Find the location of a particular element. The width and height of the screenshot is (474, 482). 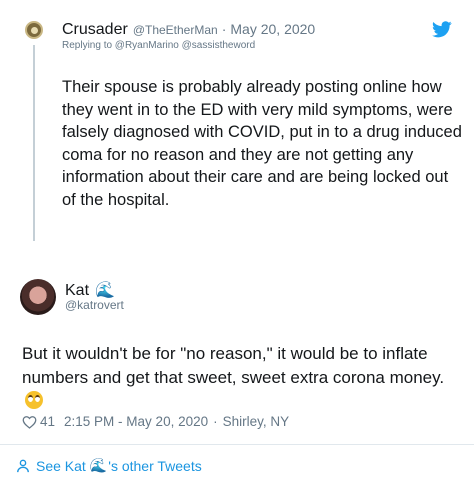

footer-see-prefix: See Kat is located at coordinates (61, 465).